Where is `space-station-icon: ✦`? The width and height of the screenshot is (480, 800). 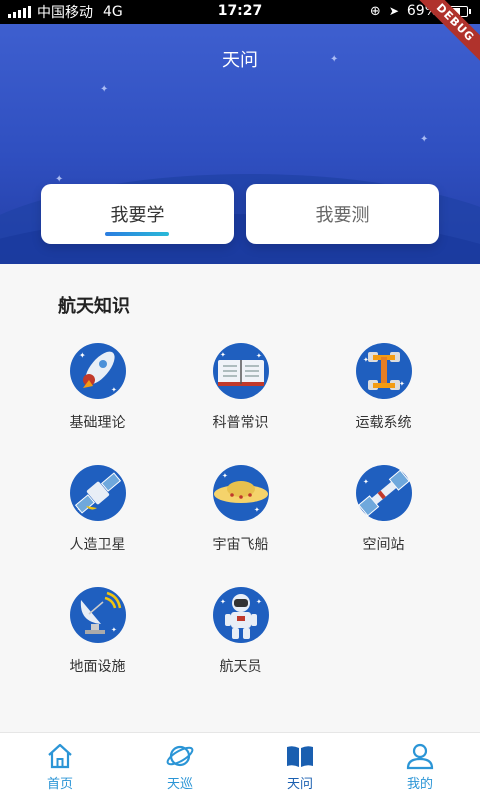 space-station-icon: ✦ is located at coordinates (383, 493).